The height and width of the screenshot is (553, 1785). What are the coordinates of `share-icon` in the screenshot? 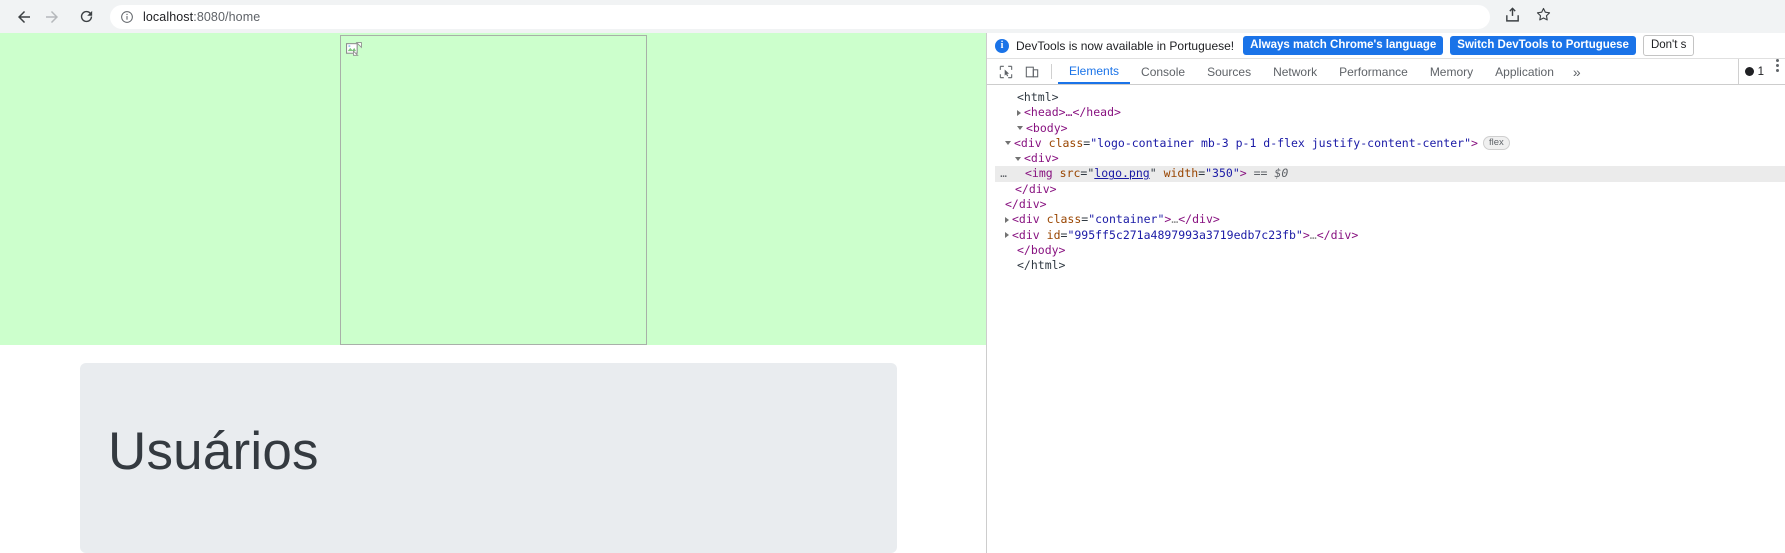 It's located at (1512, 17).